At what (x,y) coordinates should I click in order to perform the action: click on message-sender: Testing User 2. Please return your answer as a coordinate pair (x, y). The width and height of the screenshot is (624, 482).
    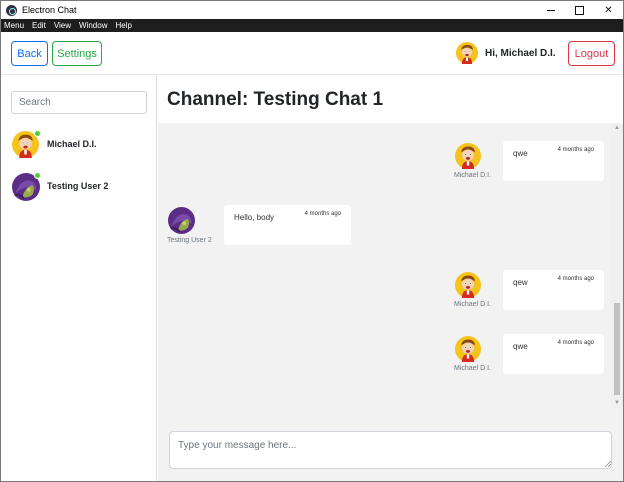
    Looking at the image, I should click on (189, 240).